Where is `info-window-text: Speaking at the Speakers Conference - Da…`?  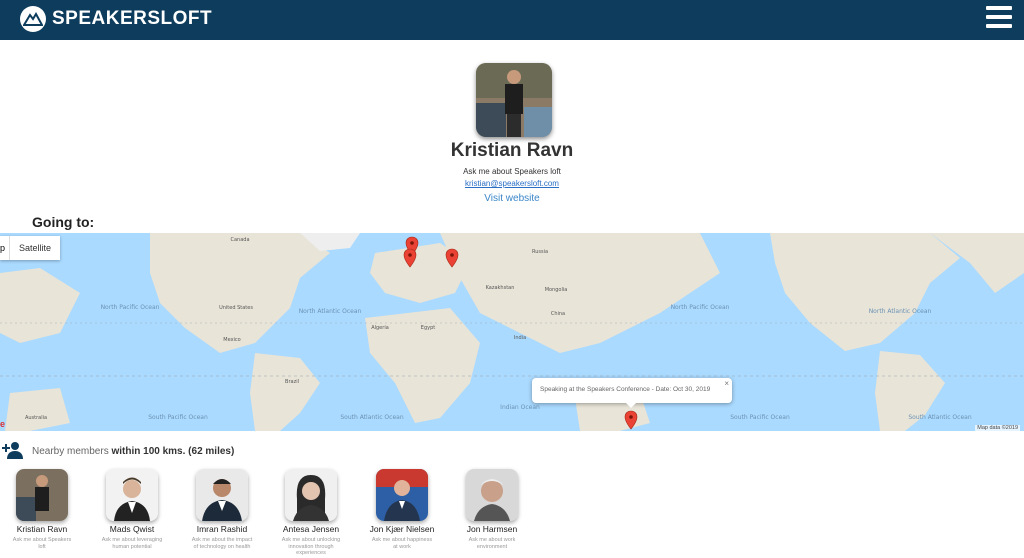
info-window-text: Speaking at the Speakers Conference - Da… is located at coordinates (625, 389).